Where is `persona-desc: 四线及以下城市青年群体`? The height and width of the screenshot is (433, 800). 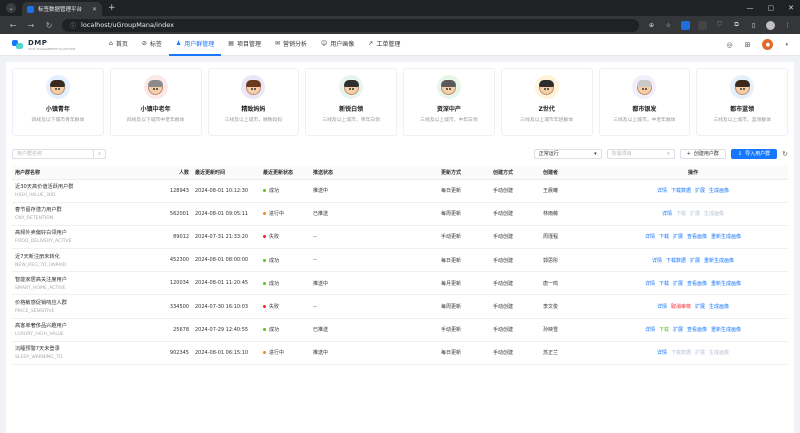
persona-desc: 四线及以下城市青年群体 is located at coordinates (58, 120).